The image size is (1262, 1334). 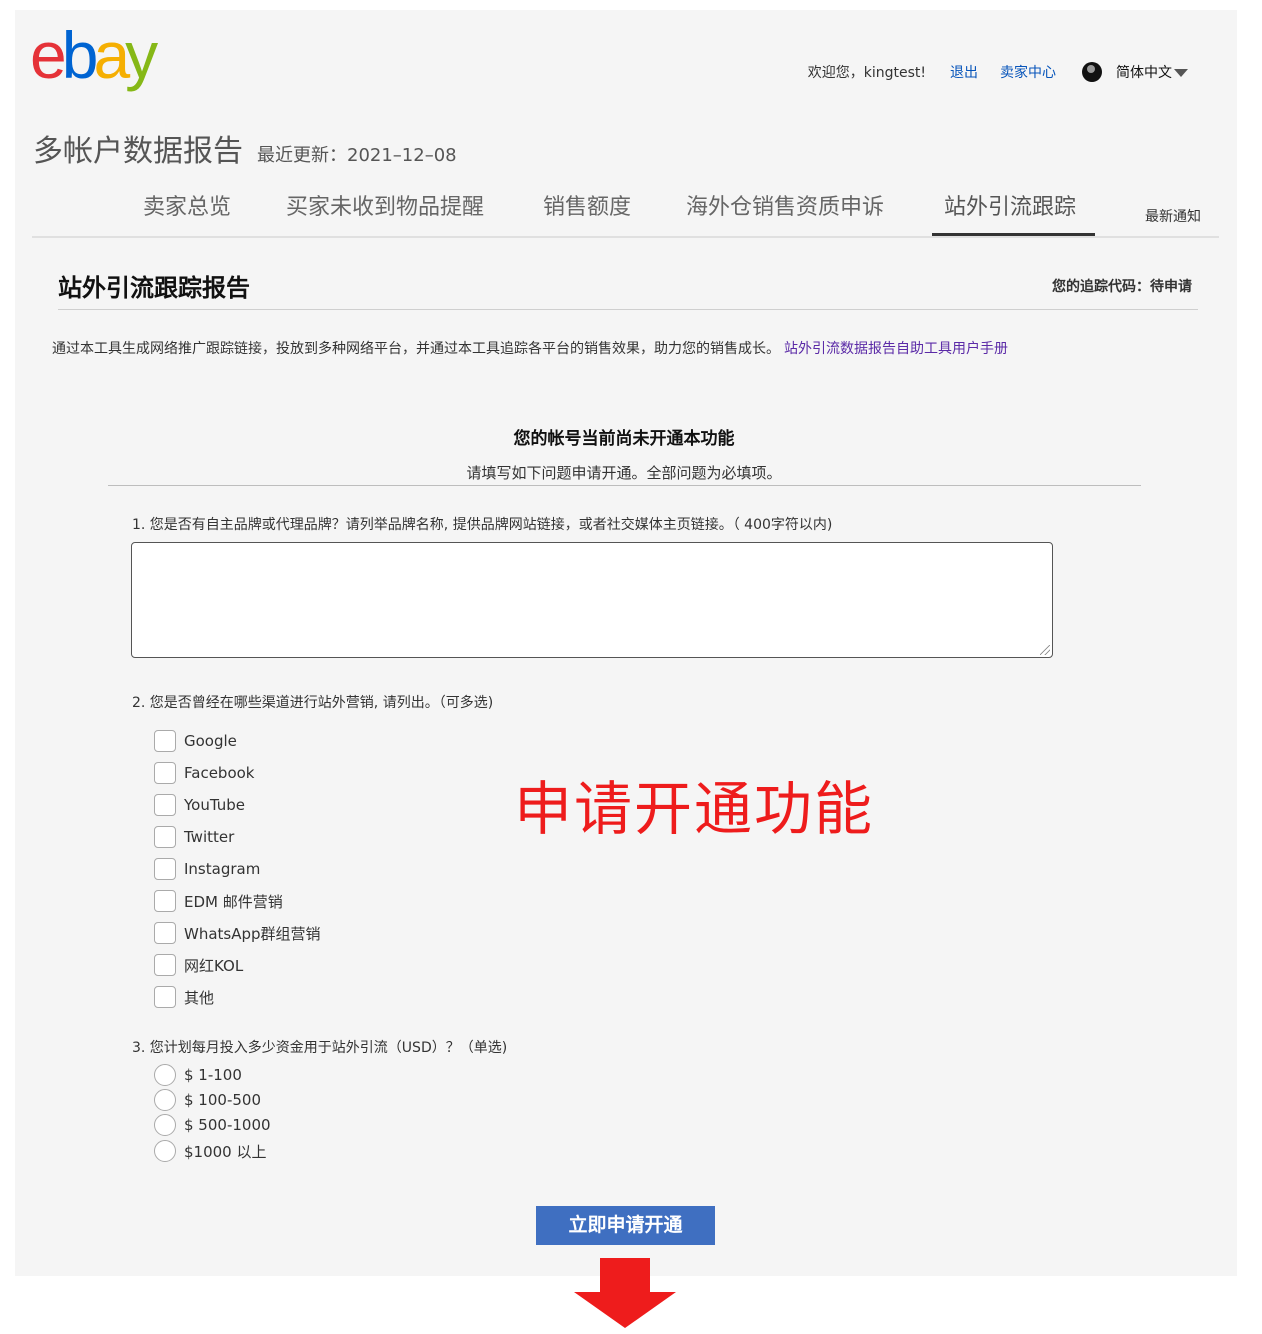 What do you see at coordinates (209, 837) in the screenshot?
I see `checkbox-label: Twitter` at bounding box center [209, 837].